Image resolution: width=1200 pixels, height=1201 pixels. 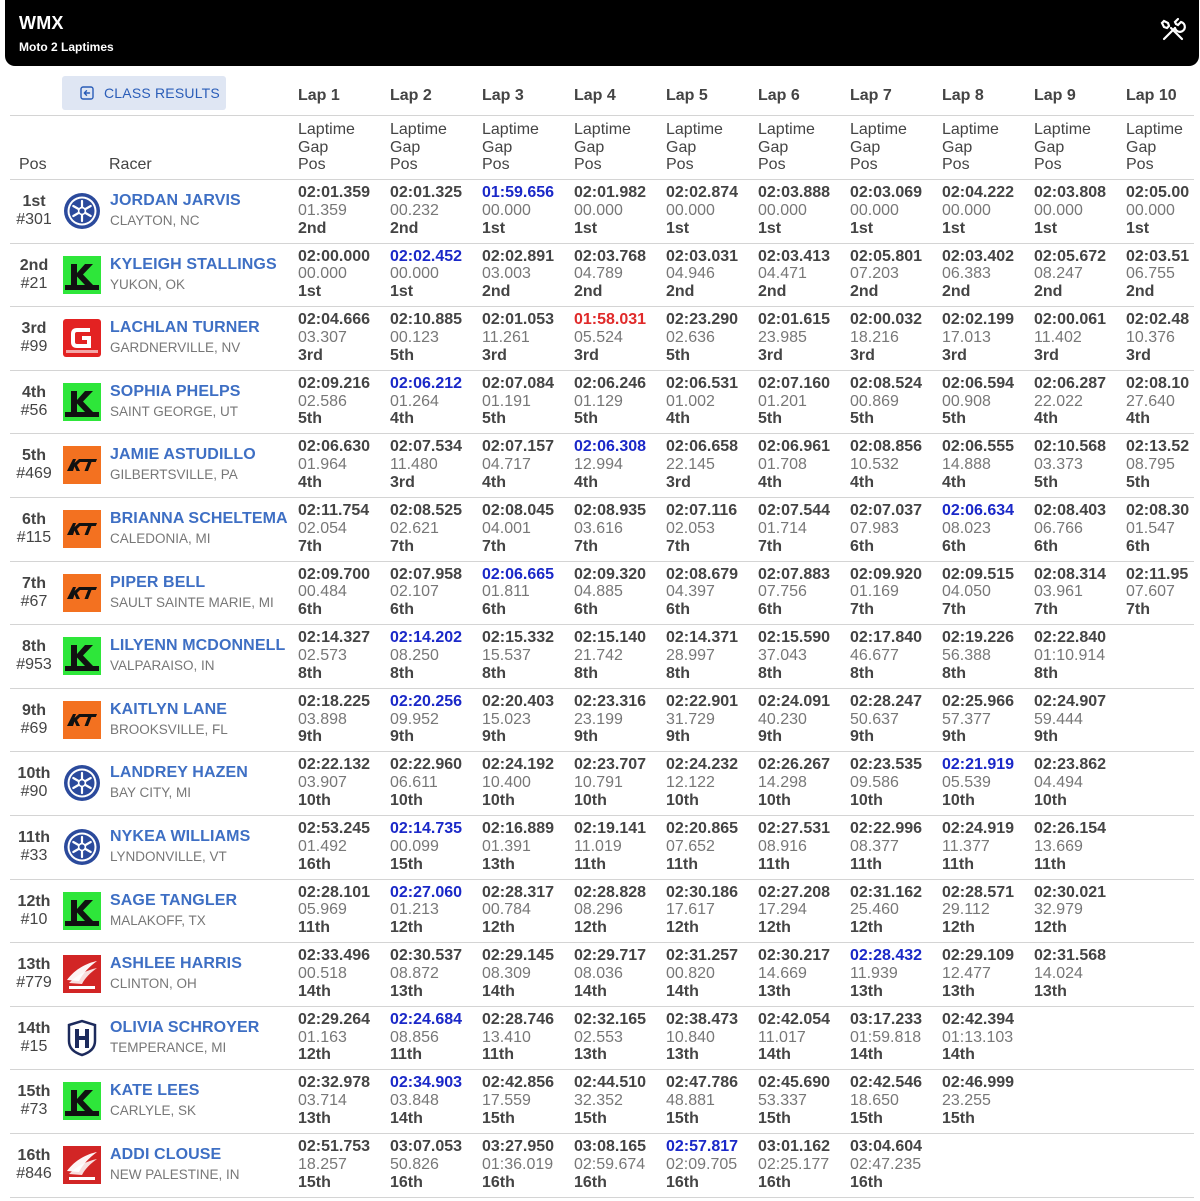 I want to click on lap-cell: 02:16.889 01.391 13th, so click(x=518, y=846).